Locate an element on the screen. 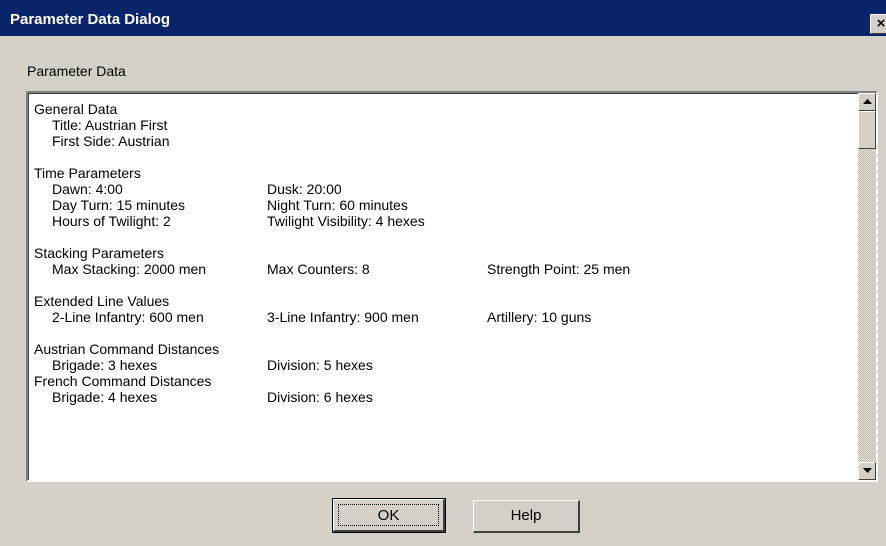  scroll-down-button is located at coordinates (867, 471).